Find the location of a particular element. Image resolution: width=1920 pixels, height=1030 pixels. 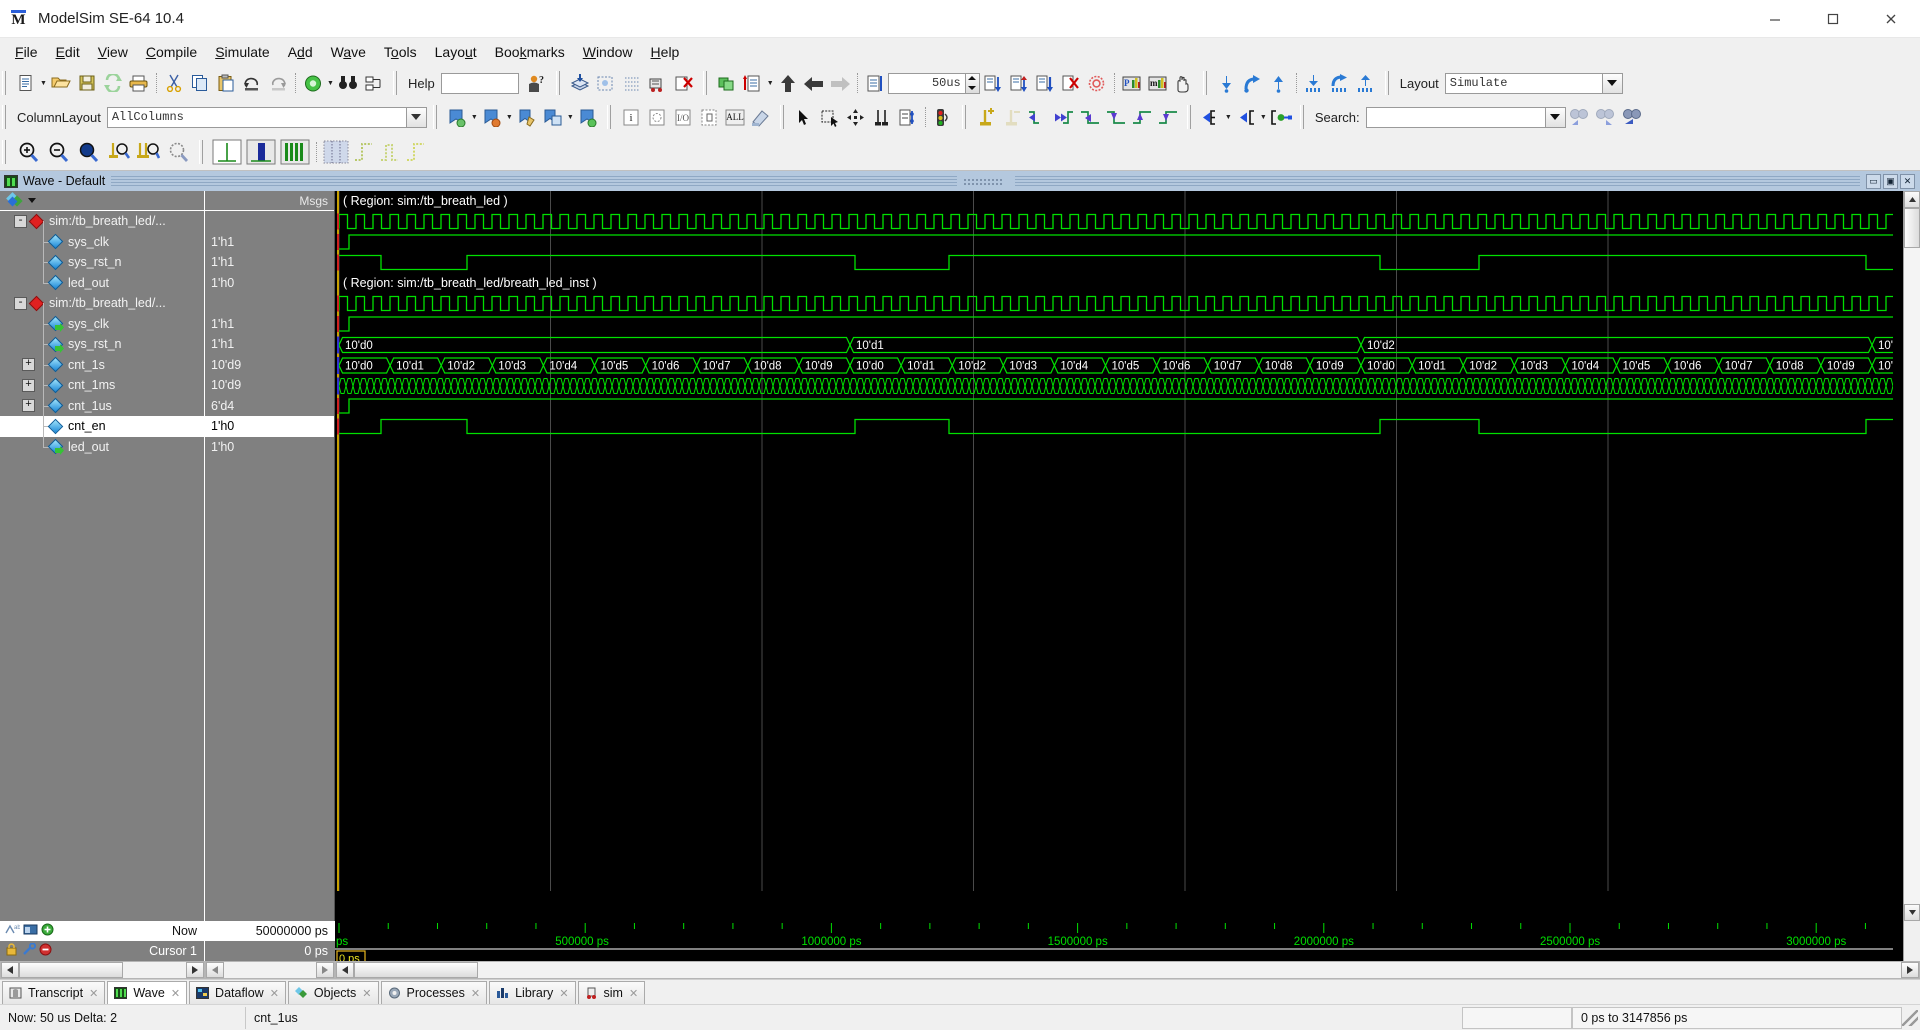

signal-row-cnt_1us: + cnt_1us is located at coordinates (102, 400).